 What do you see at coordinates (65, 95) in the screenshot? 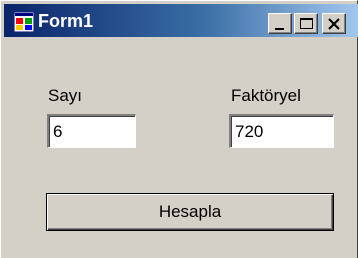
I see `sayi-label: Sayı` at bounding box center [65, 95].